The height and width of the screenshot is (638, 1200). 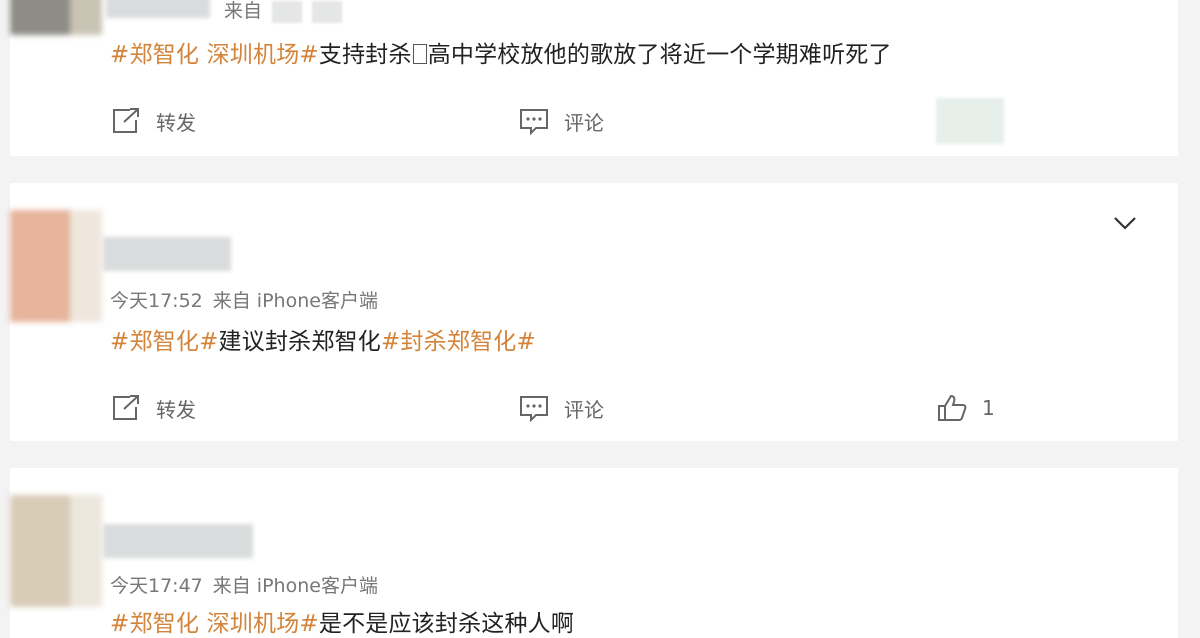 I want to click on post-content: #郑智化#建议封杀郑智化#封杀郑智化#, so click(x=323, y=342).